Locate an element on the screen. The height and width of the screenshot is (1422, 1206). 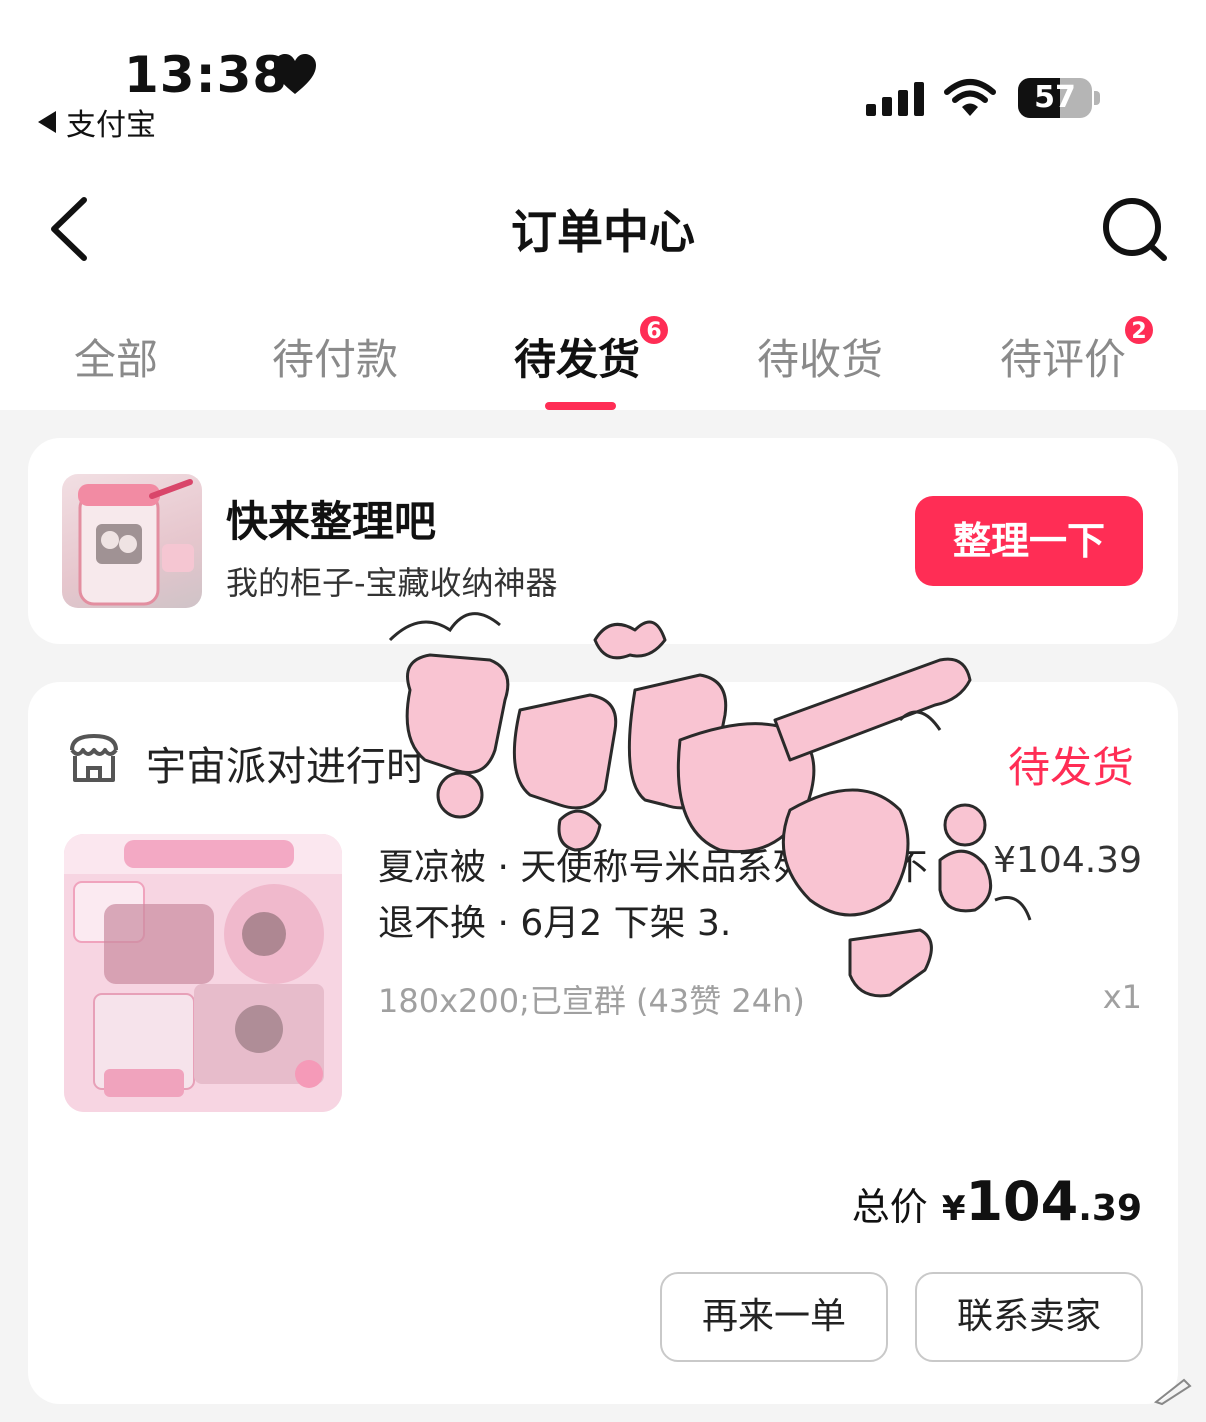
tab-badge-pending-shipment: 6 is located at coordinates (654, 330).